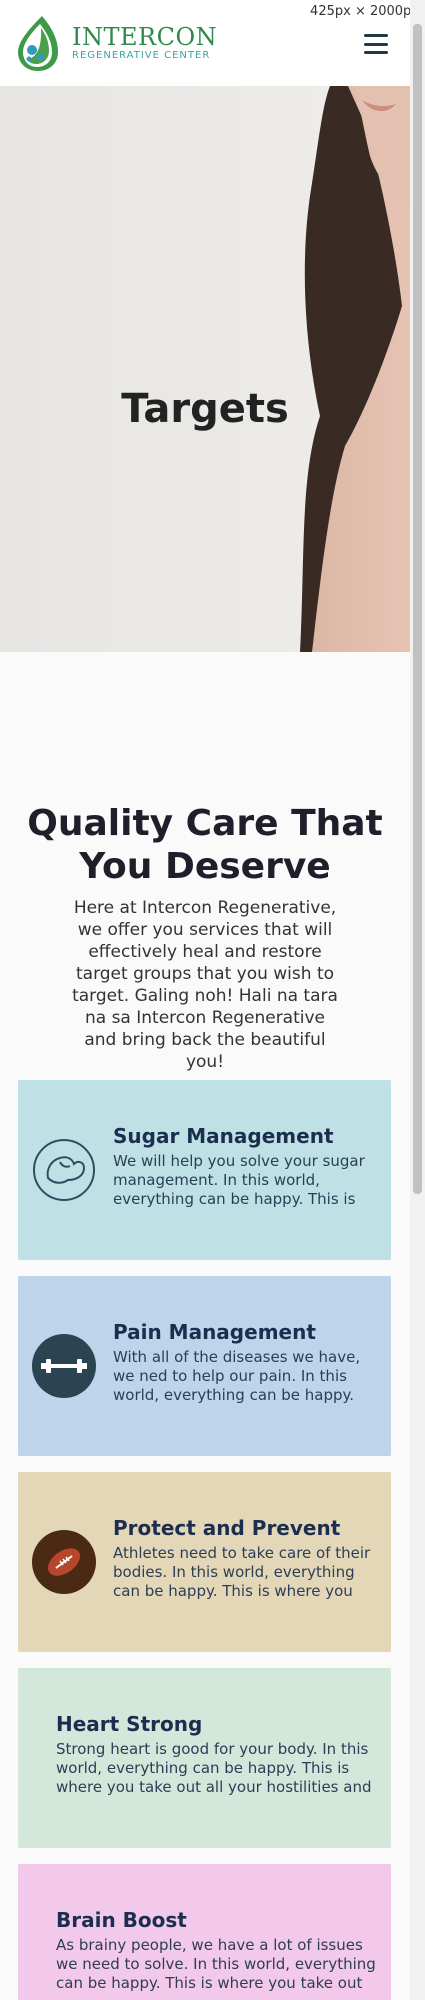 This screenshot has width=425, height=2000. I want to click on card-title: Pain Management, so click(214, 1332).